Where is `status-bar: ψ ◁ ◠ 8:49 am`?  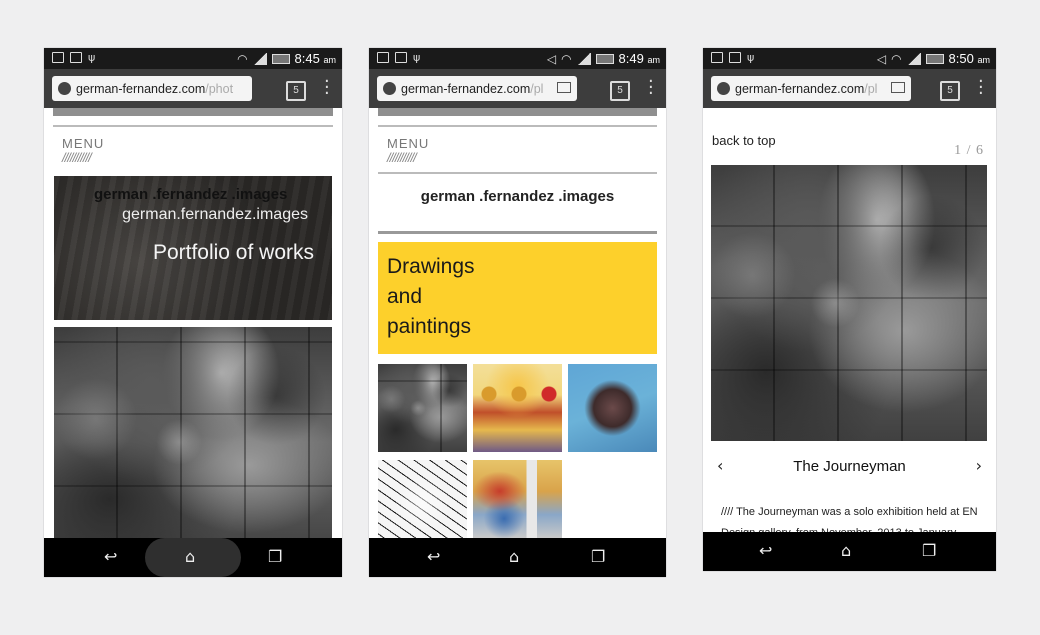 status-bar: ψ ◁ ◠ 8:49 am is located at coordinates (517, 58).